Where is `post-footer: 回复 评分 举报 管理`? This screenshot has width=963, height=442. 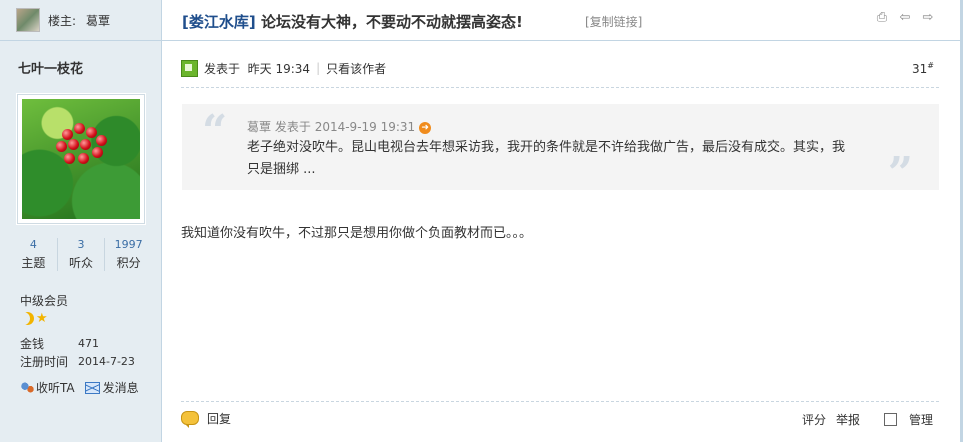 post-footer: 回复 评分 举报 管理 is located at coordinates (560, 418).